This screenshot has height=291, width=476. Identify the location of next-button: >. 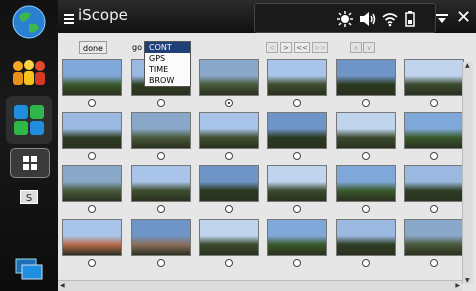
(286, 47).